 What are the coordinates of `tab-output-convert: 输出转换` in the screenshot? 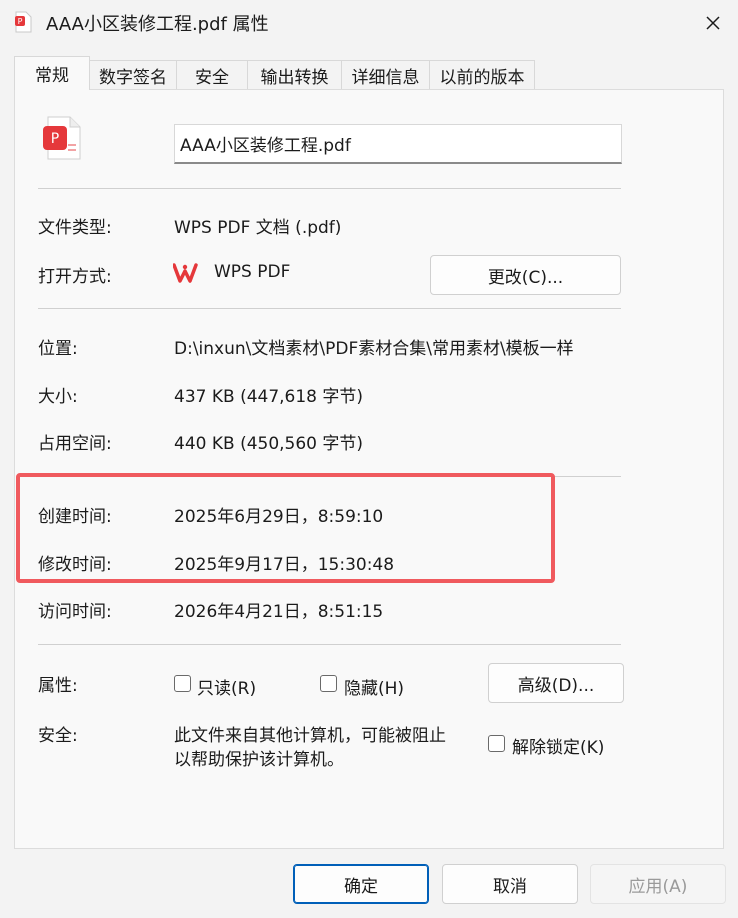 It's located at (294, 74).